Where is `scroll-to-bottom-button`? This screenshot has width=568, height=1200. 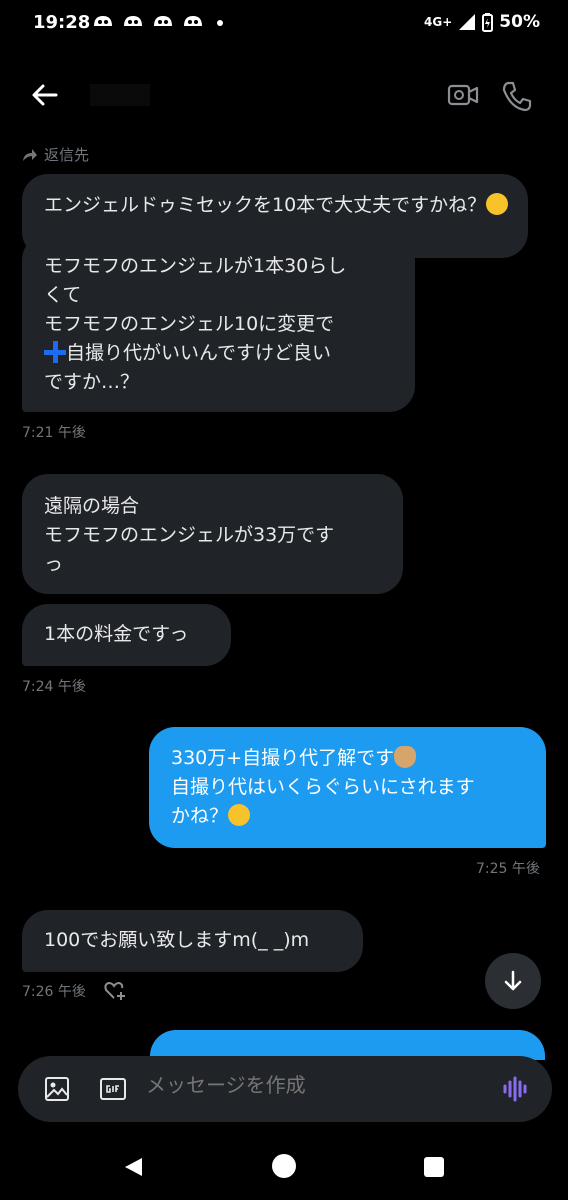 scroll-to-bottom-button is located at coordinates (513, 981).